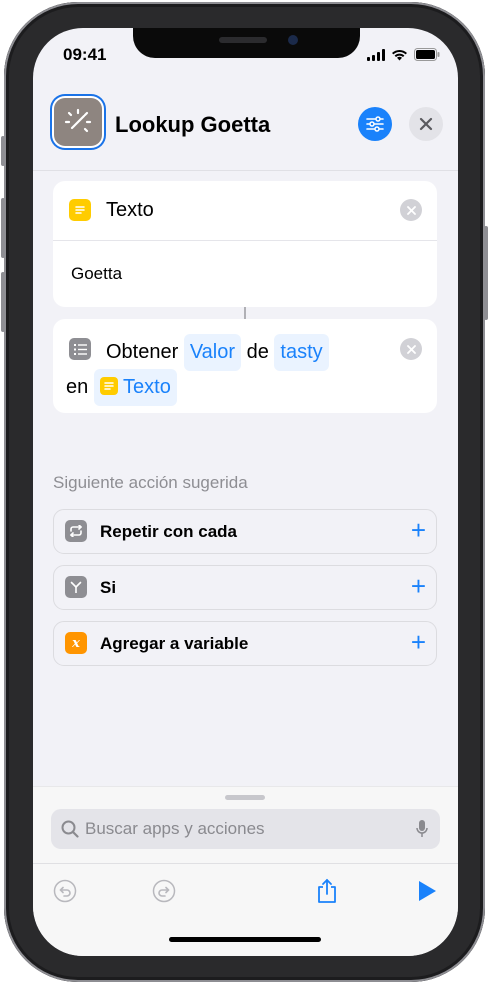 This screenshot has height=984, width=489. Describe the element at coordinates (77, 387) in the screenshot. I see `word-en: en` at that location.